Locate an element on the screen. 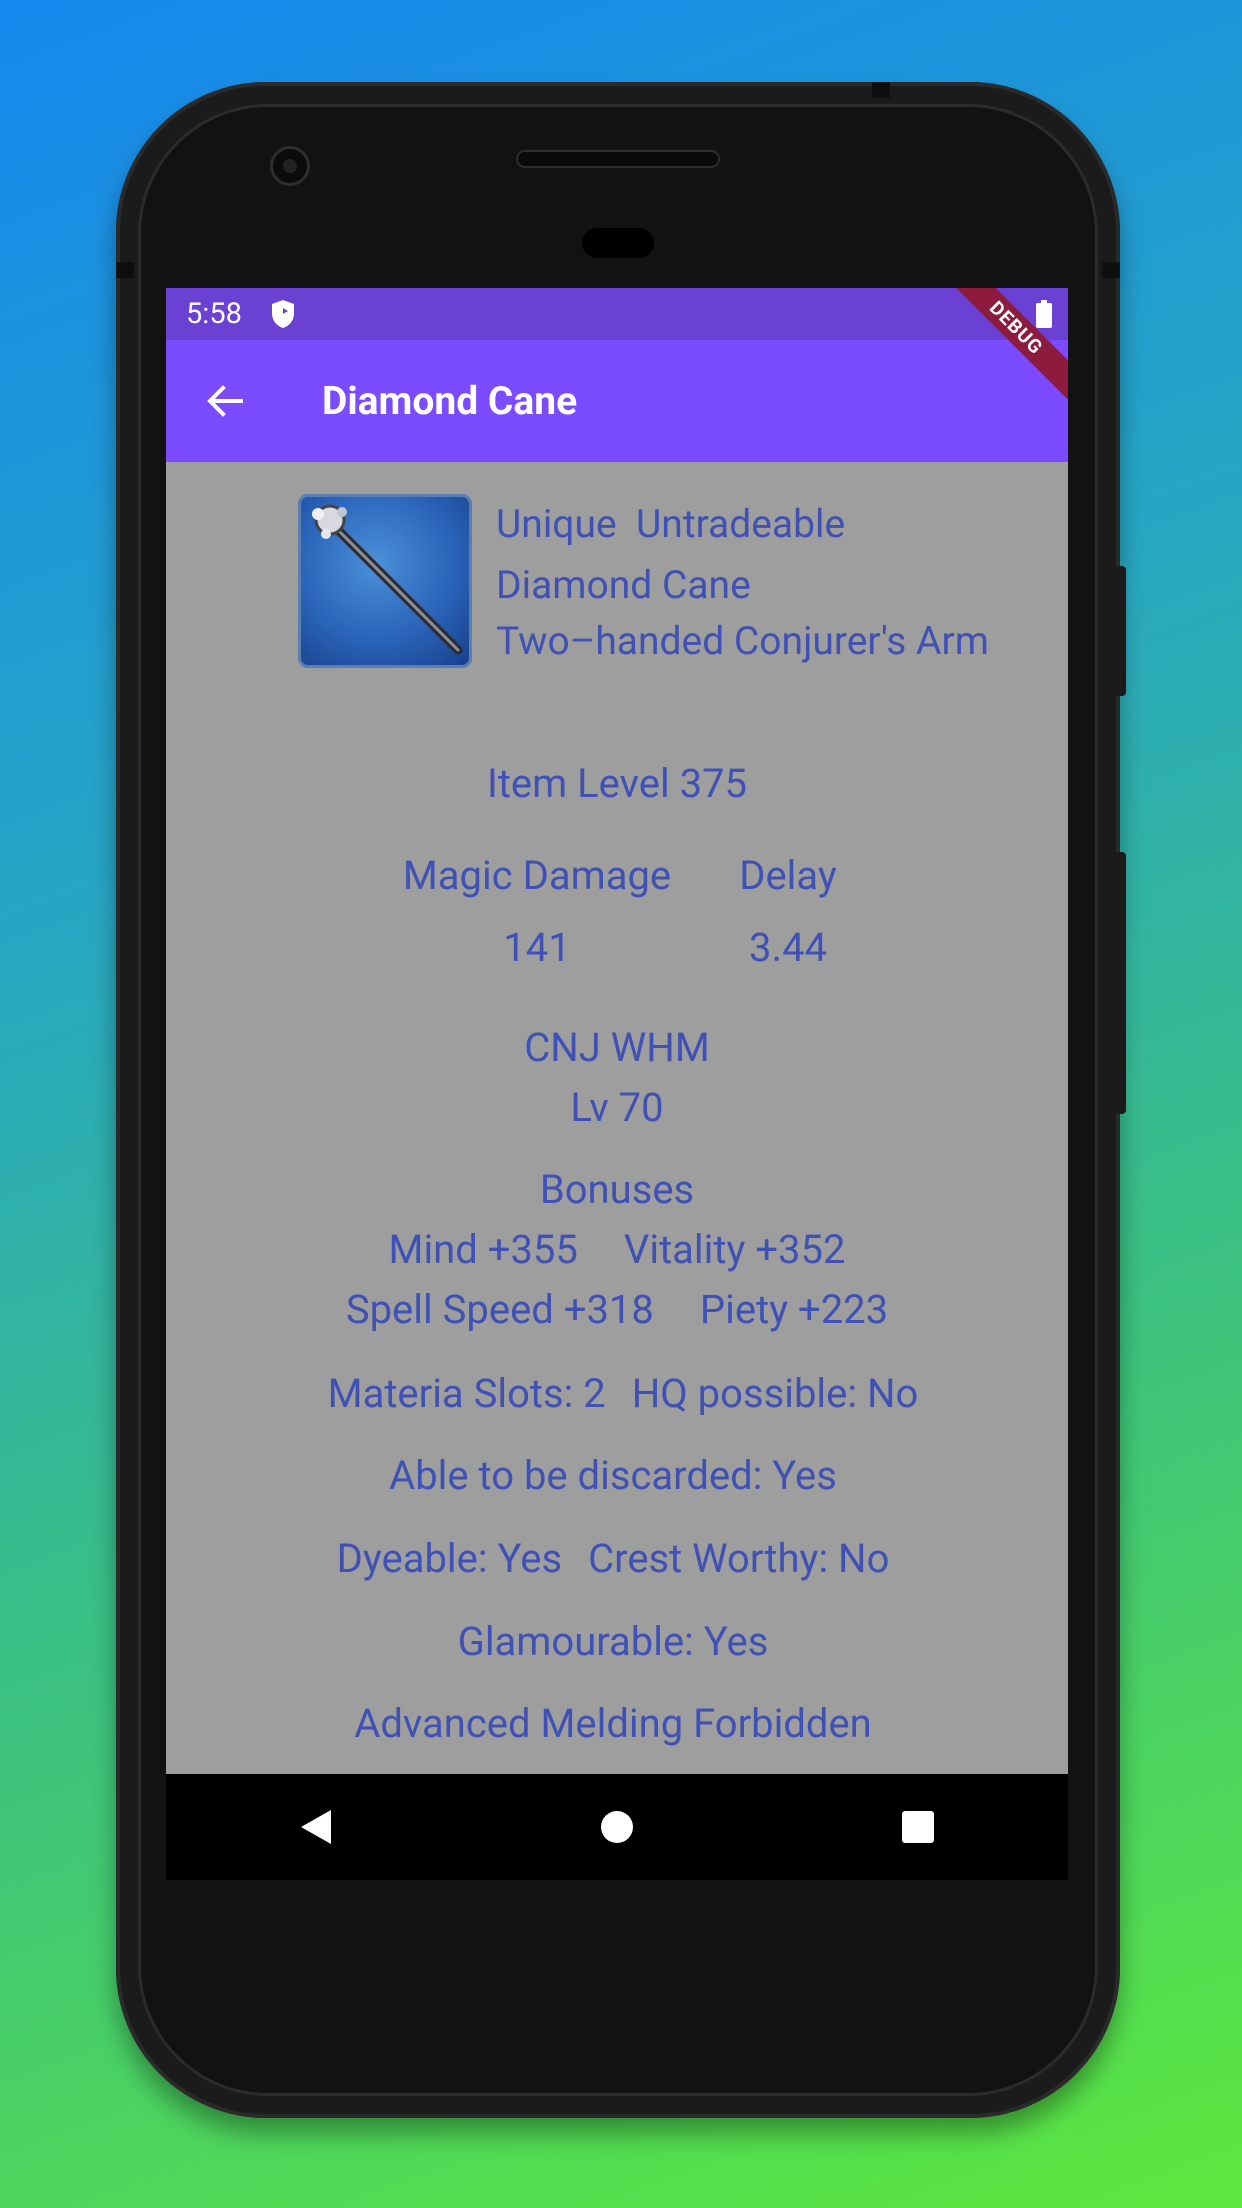 The width and height of the screenshot is (1242, 2208). materia-slots: Materia Slots: 2 is located at coordinates (466, 1393).